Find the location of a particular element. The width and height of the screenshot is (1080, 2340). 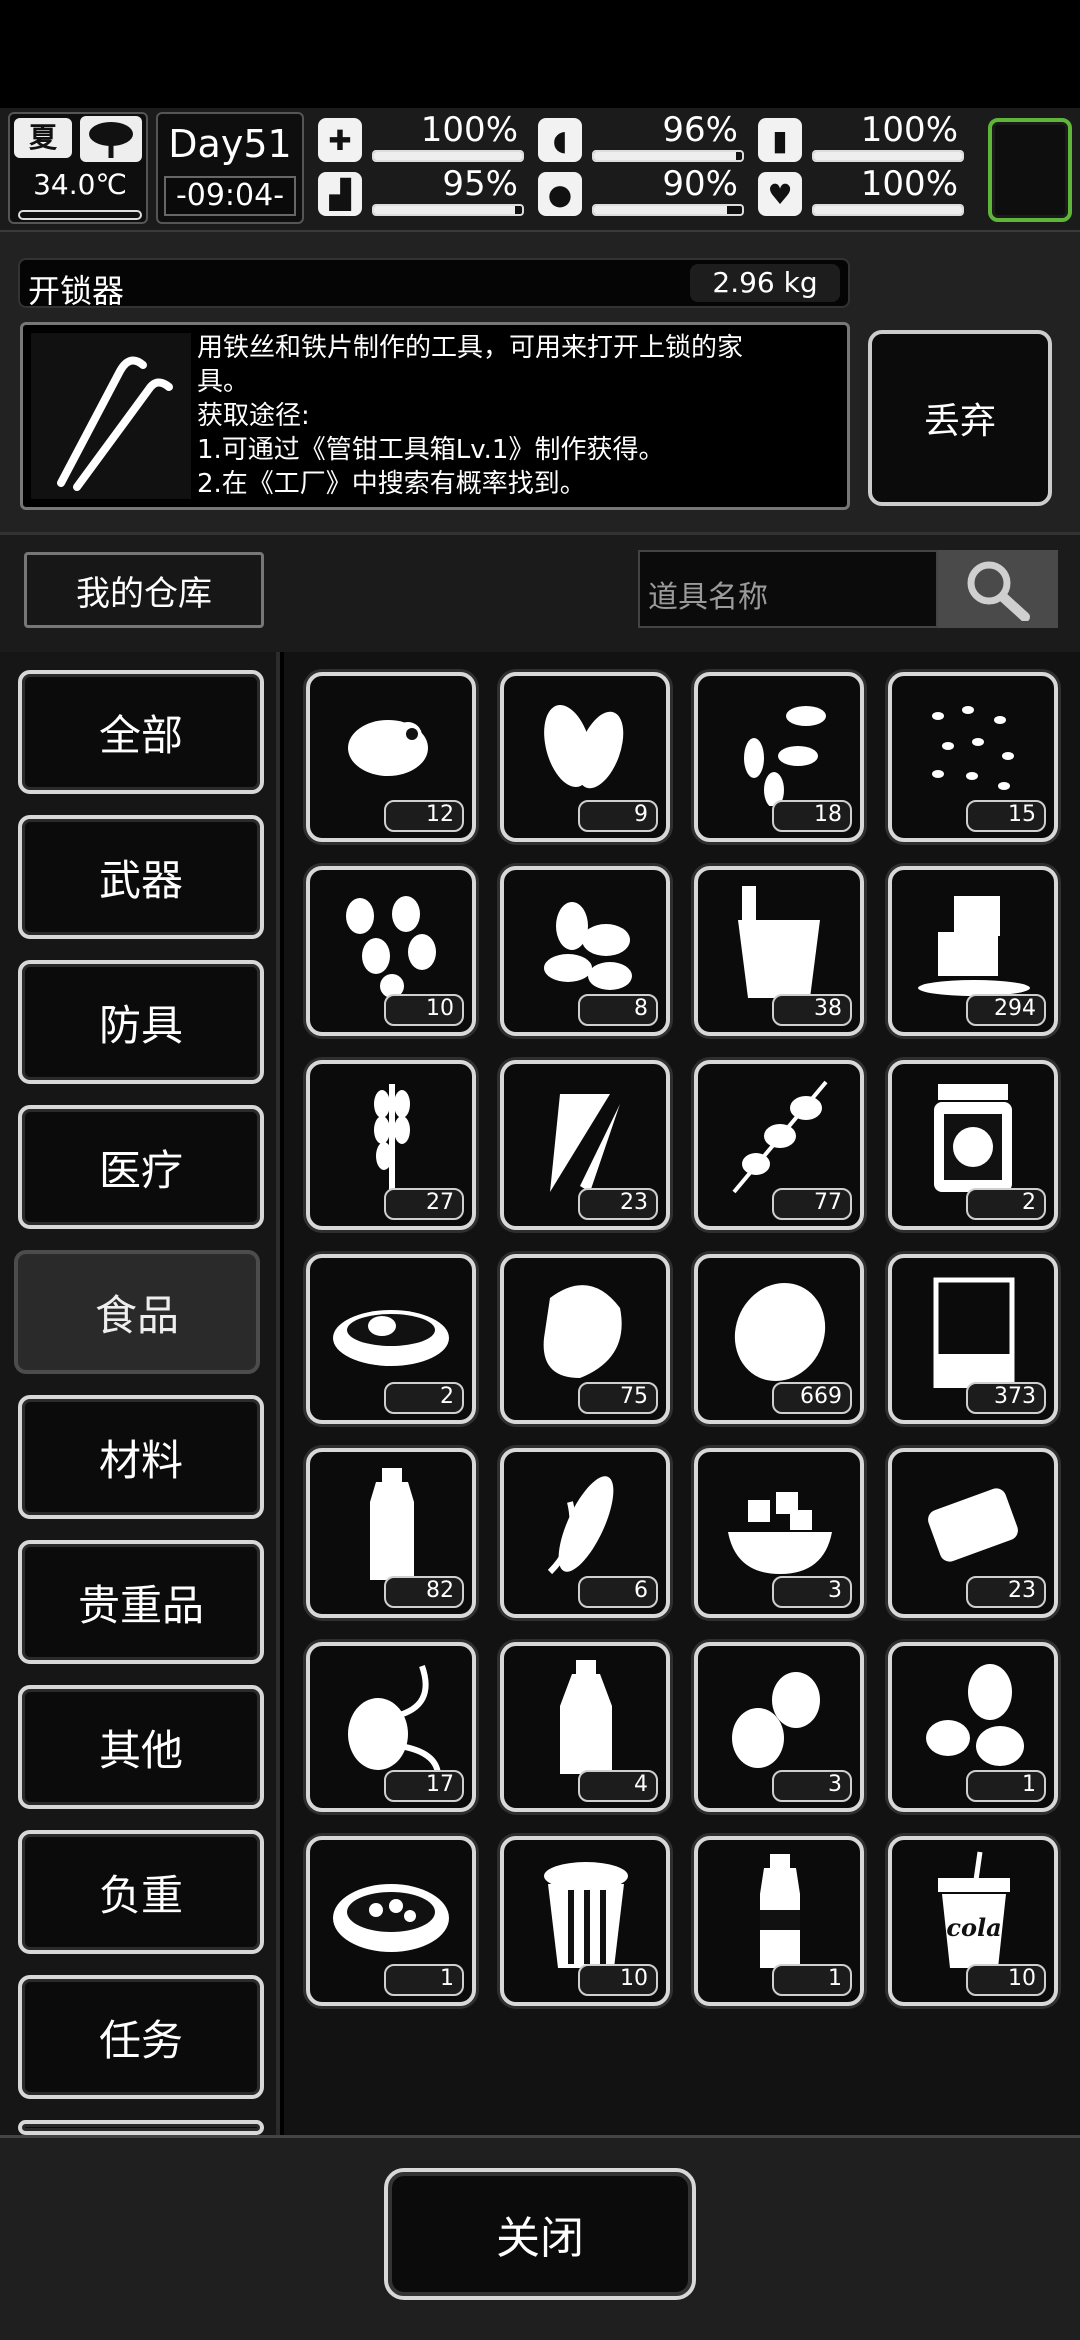

popcorn-icon is located at coordinates (586, 1915).